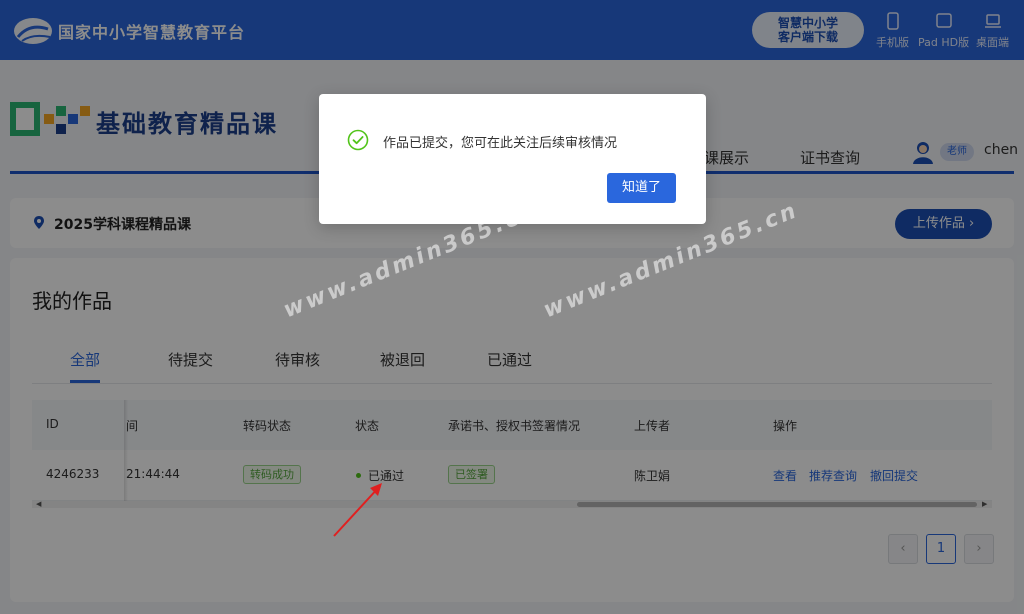 The height and width of the screenshot is (614, 1024). I want to click on success-check-icon, so click(358, 140).